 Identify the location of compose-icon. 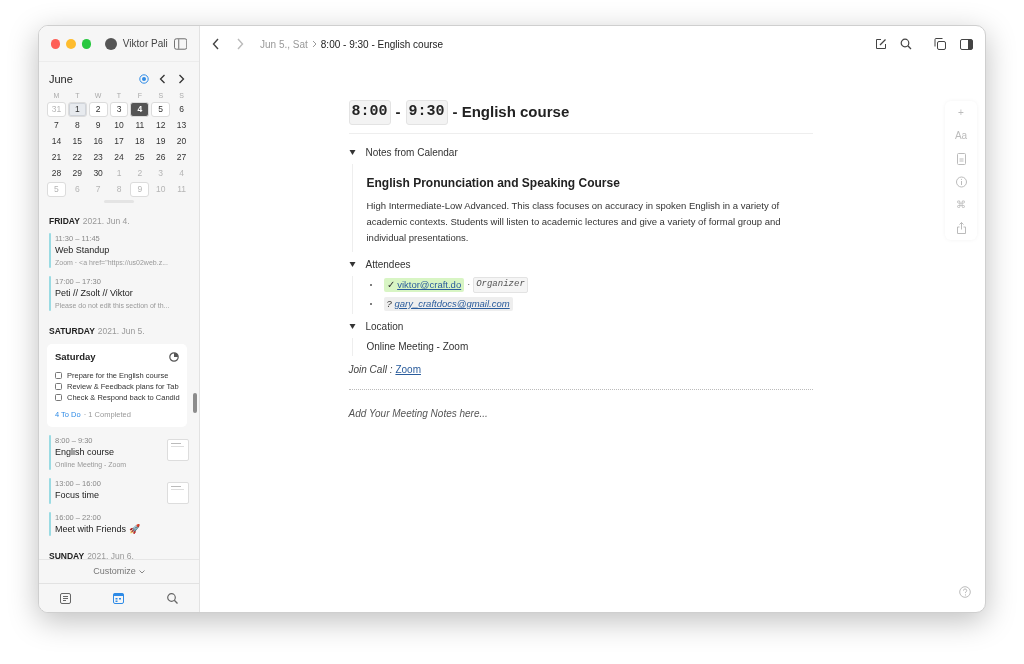
(881, 44).